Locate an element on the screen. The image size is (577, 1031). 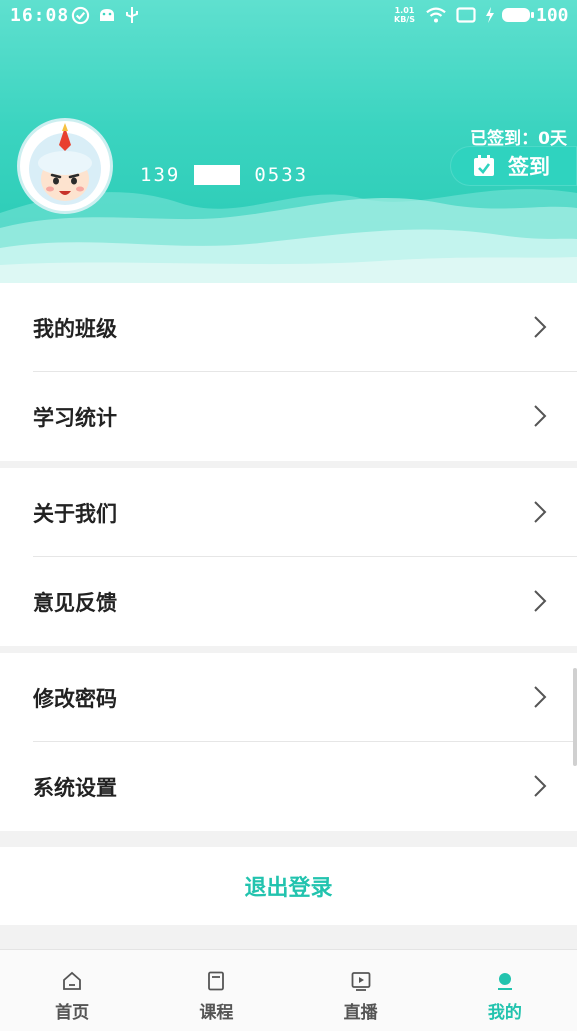
nav-label: 我的 is located at coordinates (504, 1013).